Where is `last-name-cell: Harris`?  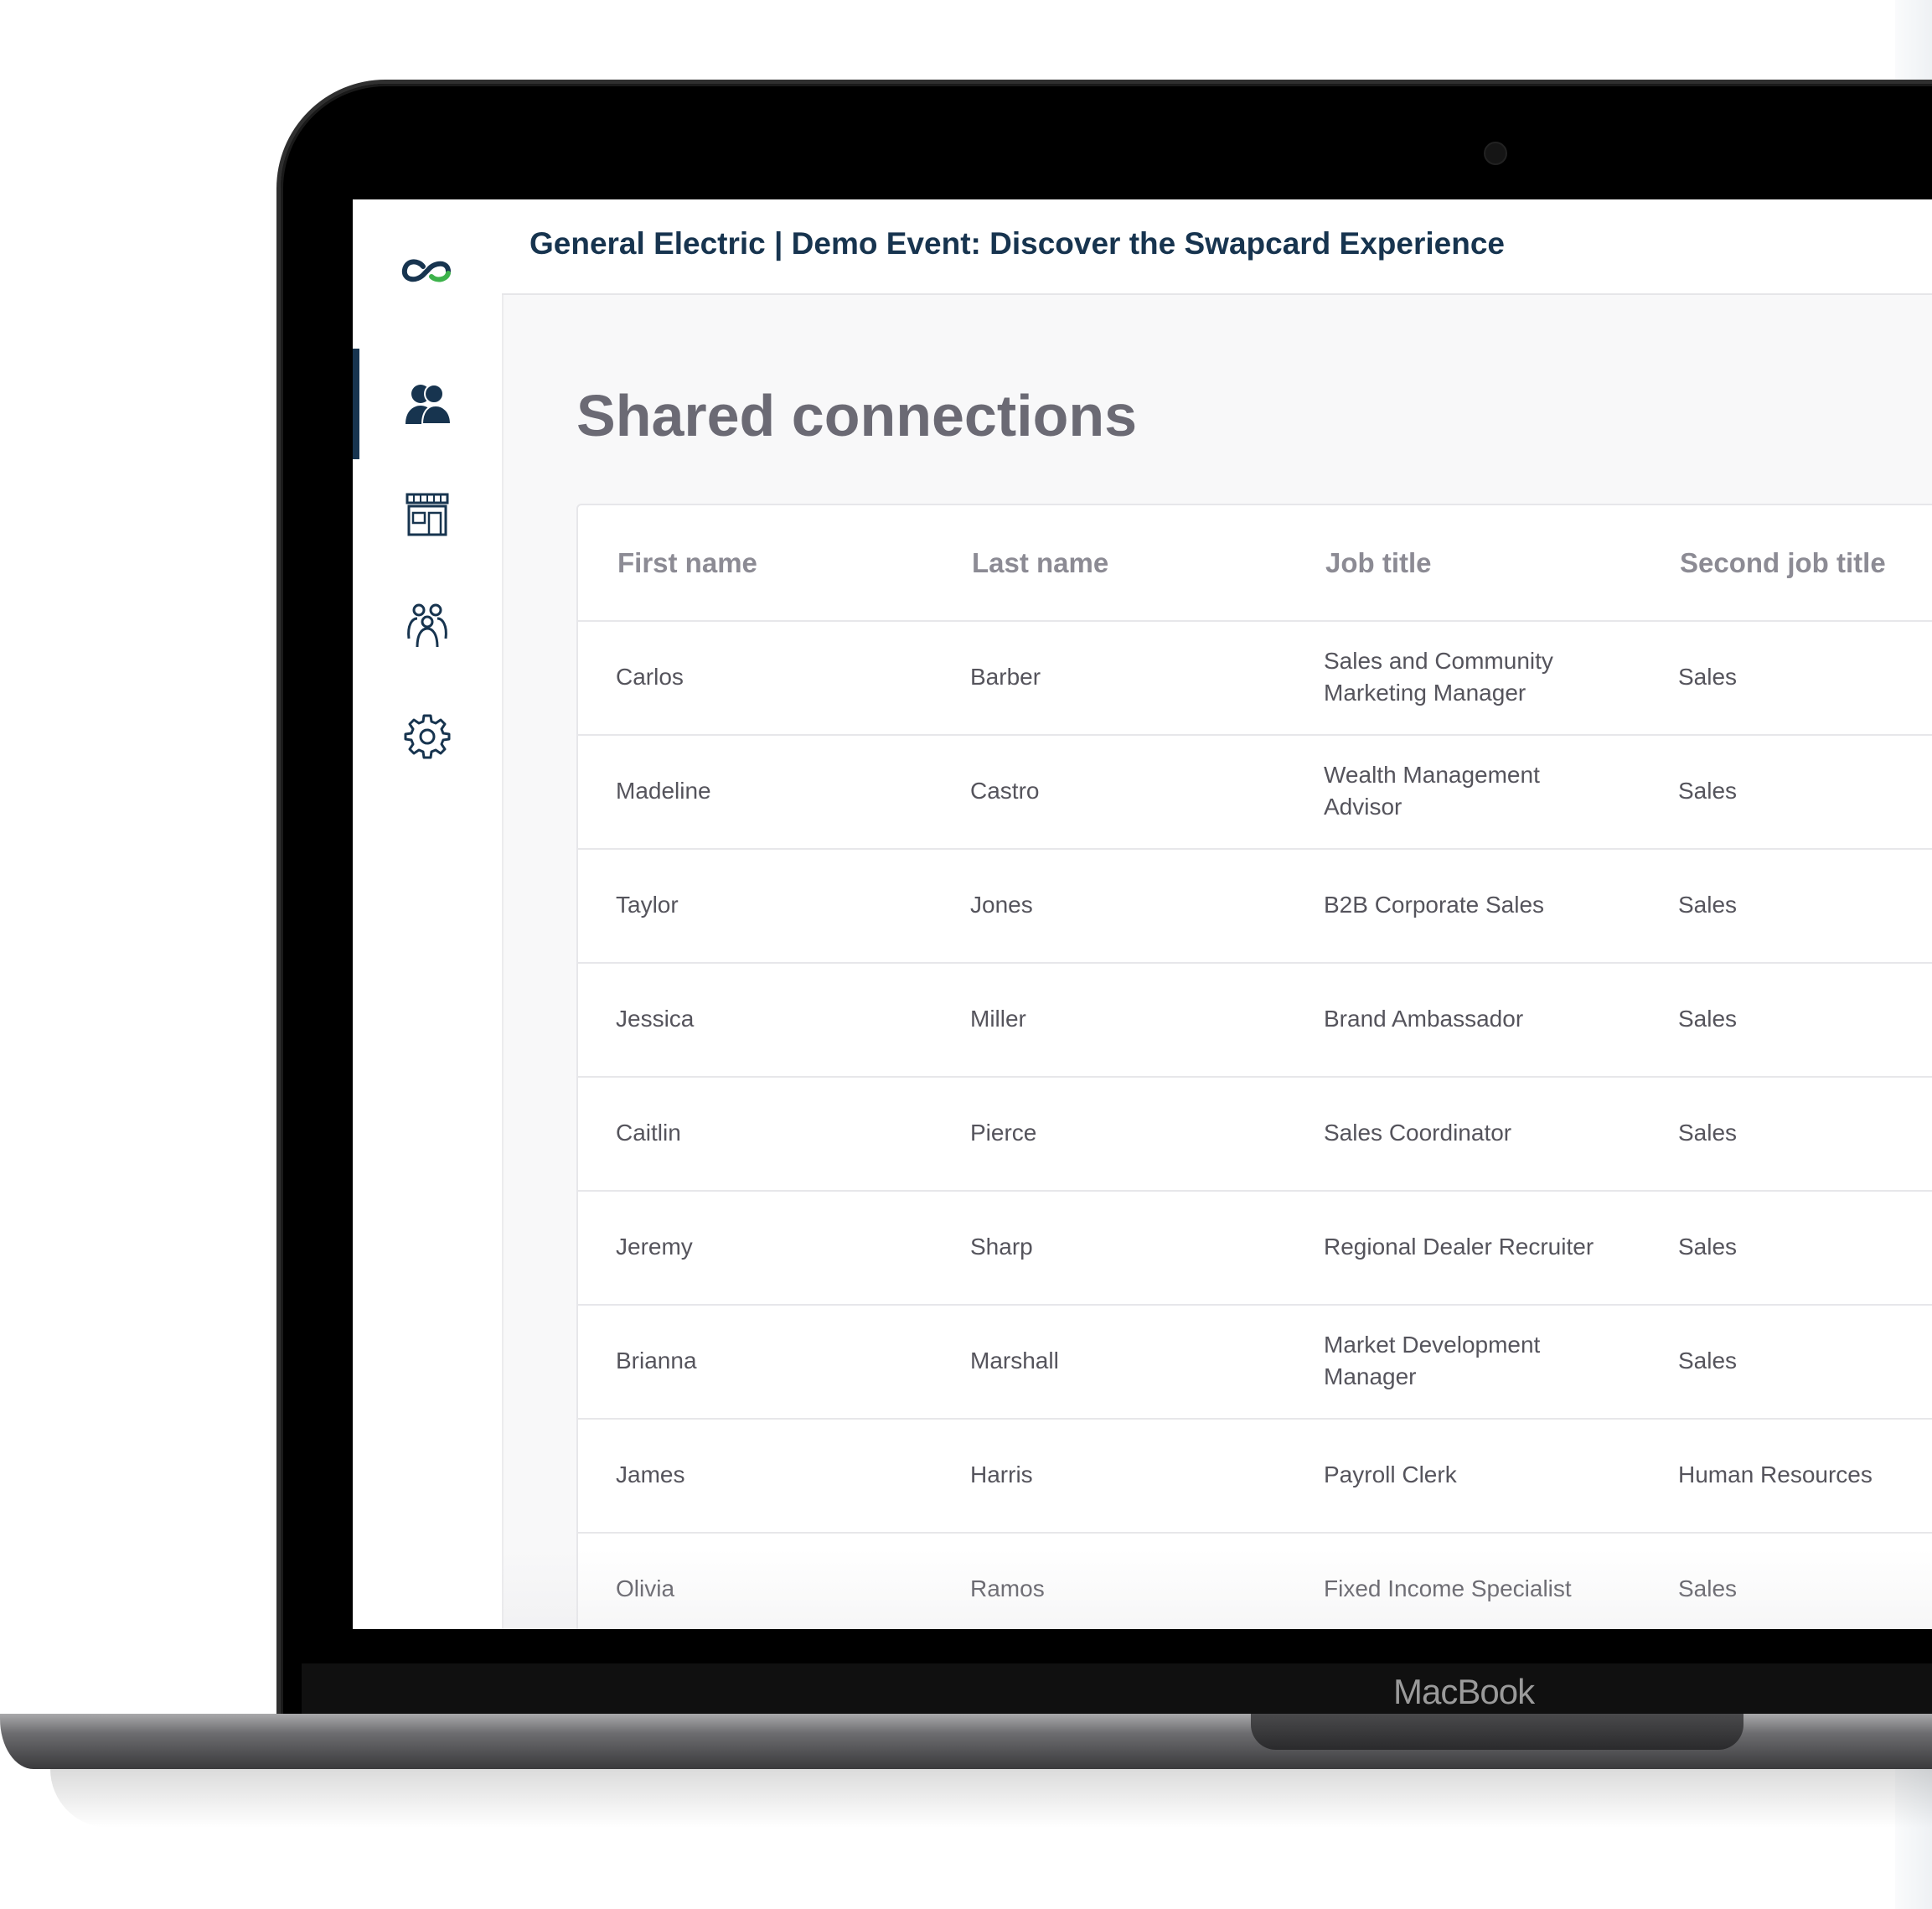
last-name-cell: Harris is located at coordinates (1001, 1474).